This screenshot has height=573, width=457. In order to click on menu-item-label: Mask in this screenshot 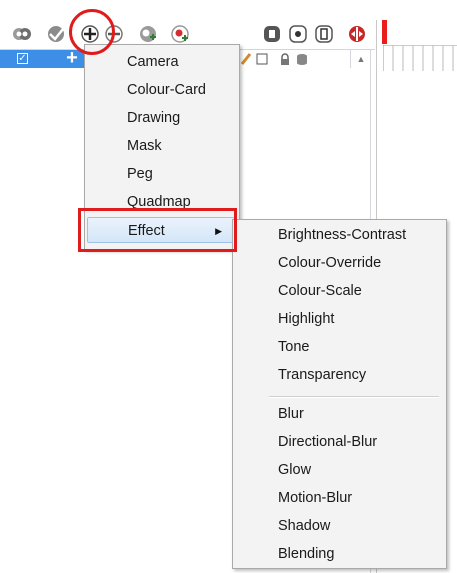, I will do `click(144, 146)`.